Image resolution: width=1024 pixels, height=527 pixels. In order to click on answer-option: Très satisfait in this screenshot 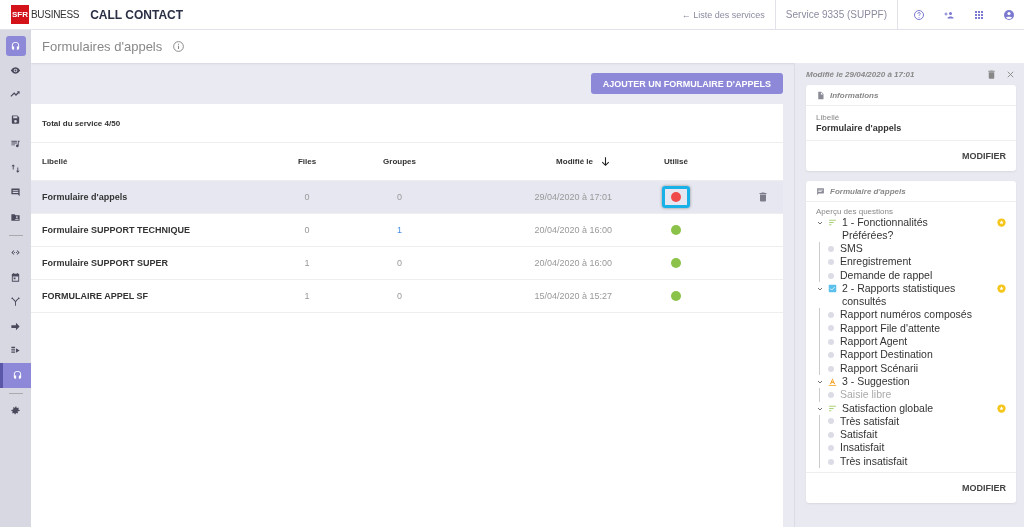, I will do `click(870, 421)`.